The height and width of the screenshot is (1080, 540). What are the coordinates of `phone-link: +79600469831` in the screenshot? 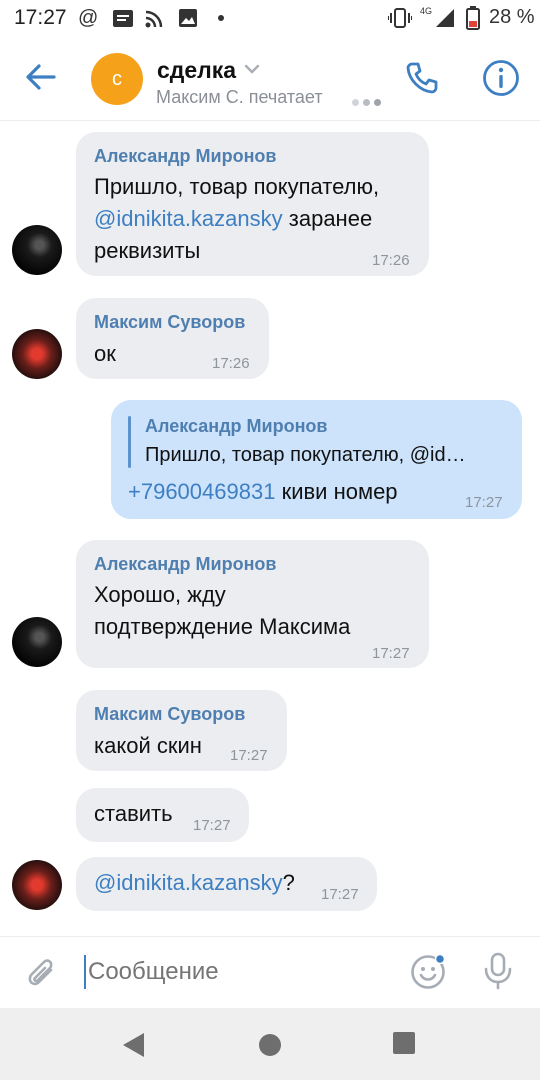 It's located at (201, 491).